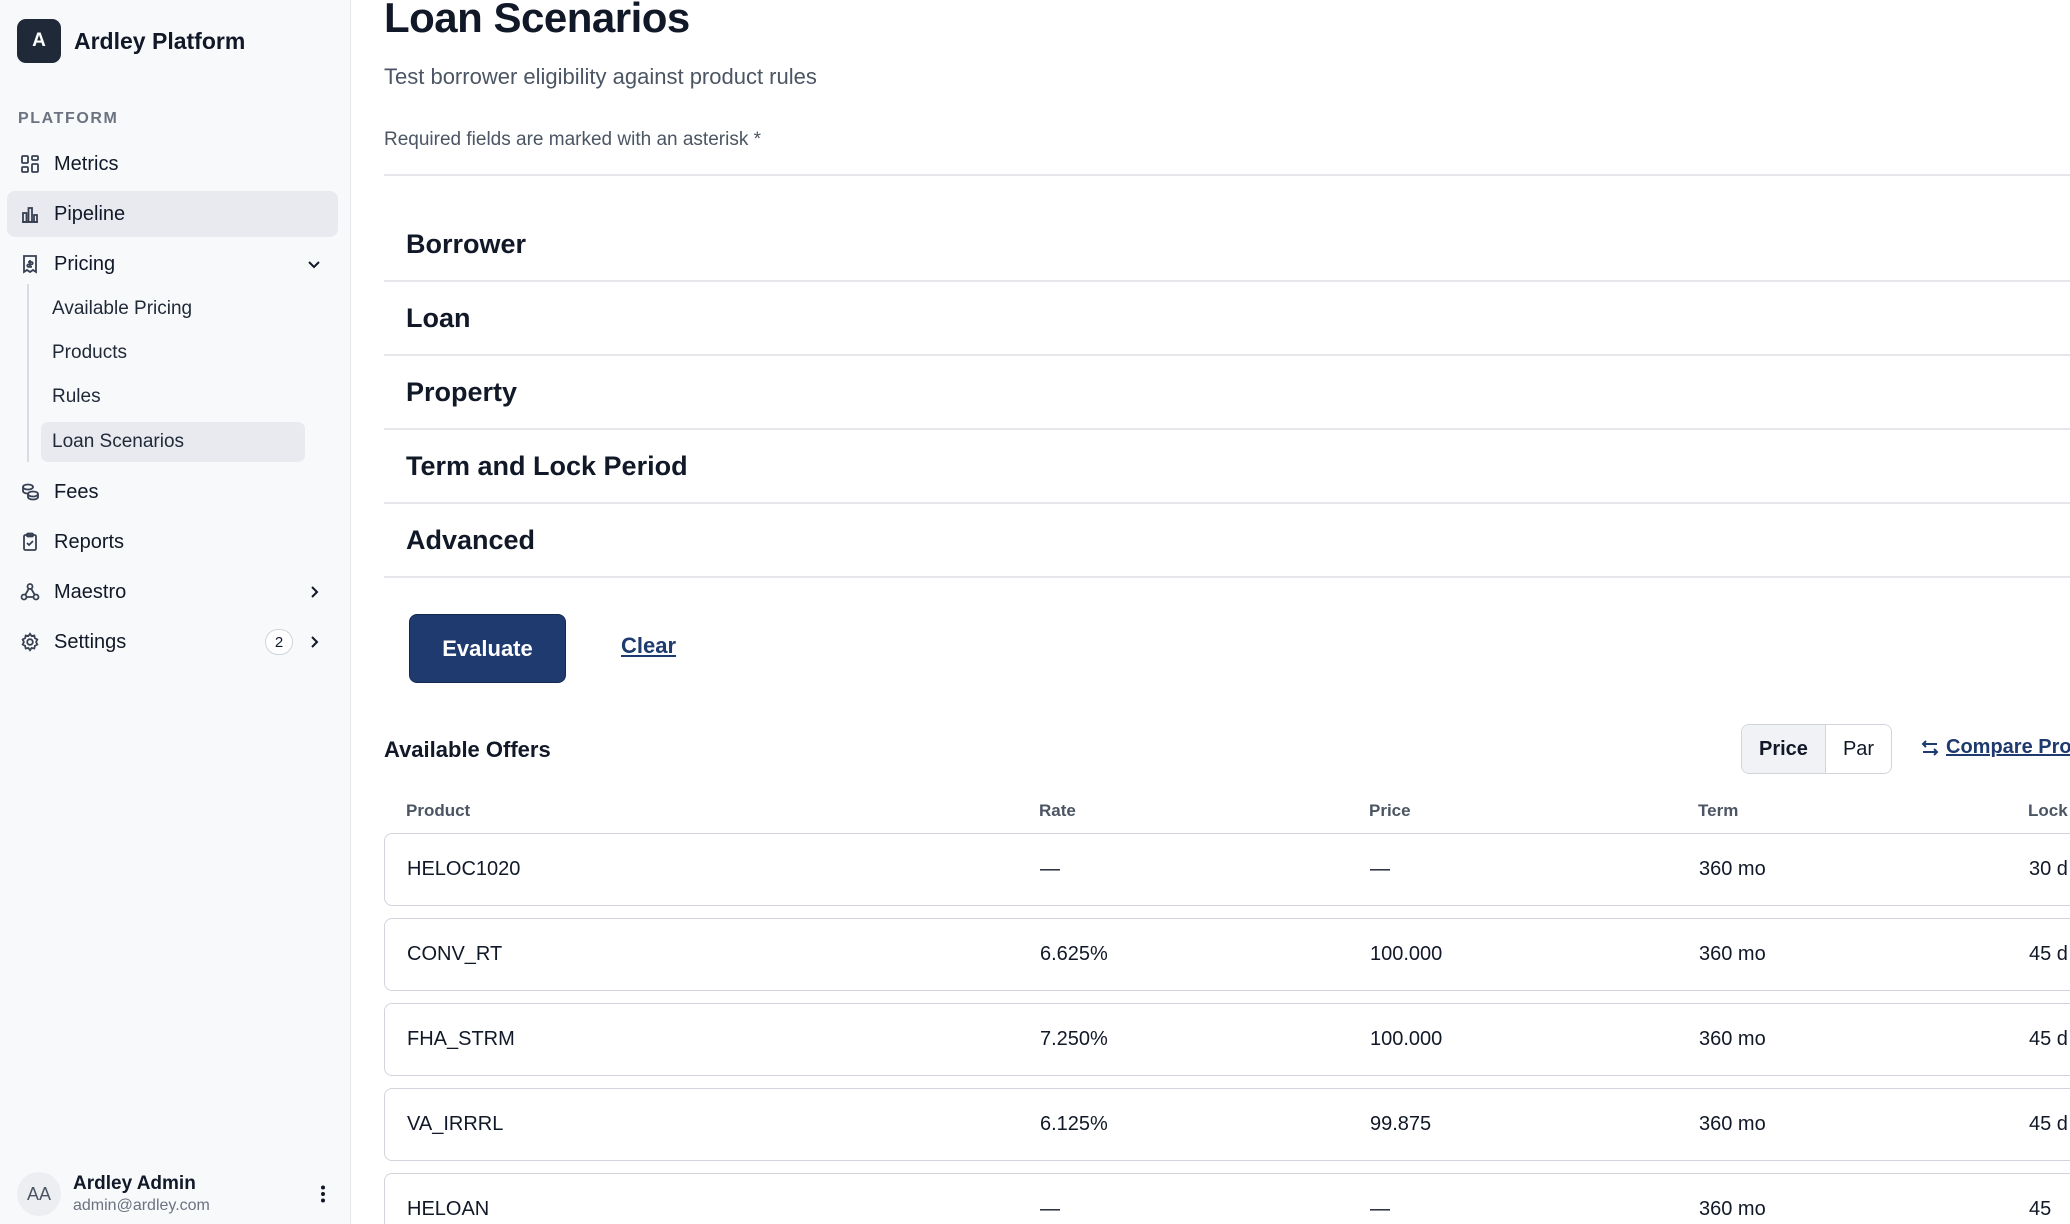 This screenshot has width=2070, height=1224. Describe the element at coordinates (90, 591) in the screenshot. I see `sidebar-item-label: Maestro` at that location.